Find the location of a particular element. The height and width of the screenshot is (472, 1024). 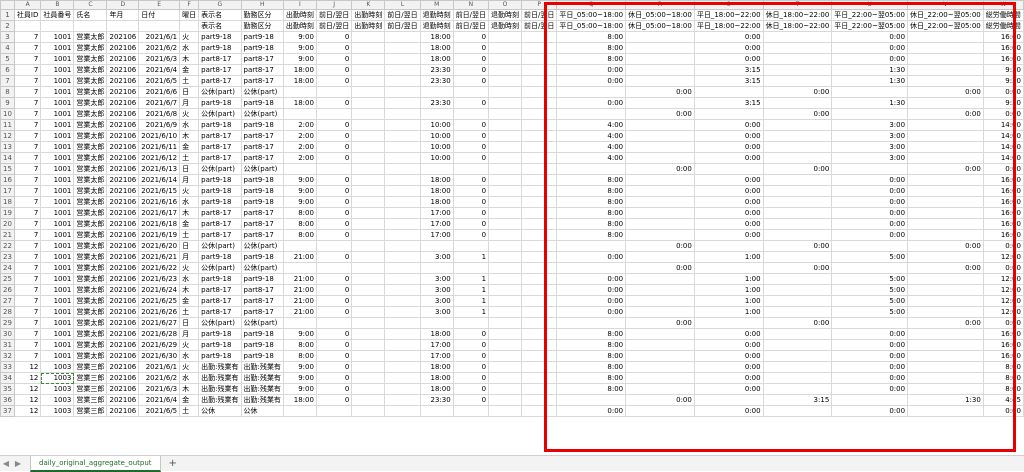

table-cell: 曜日 is located at coordinates (189, 15).